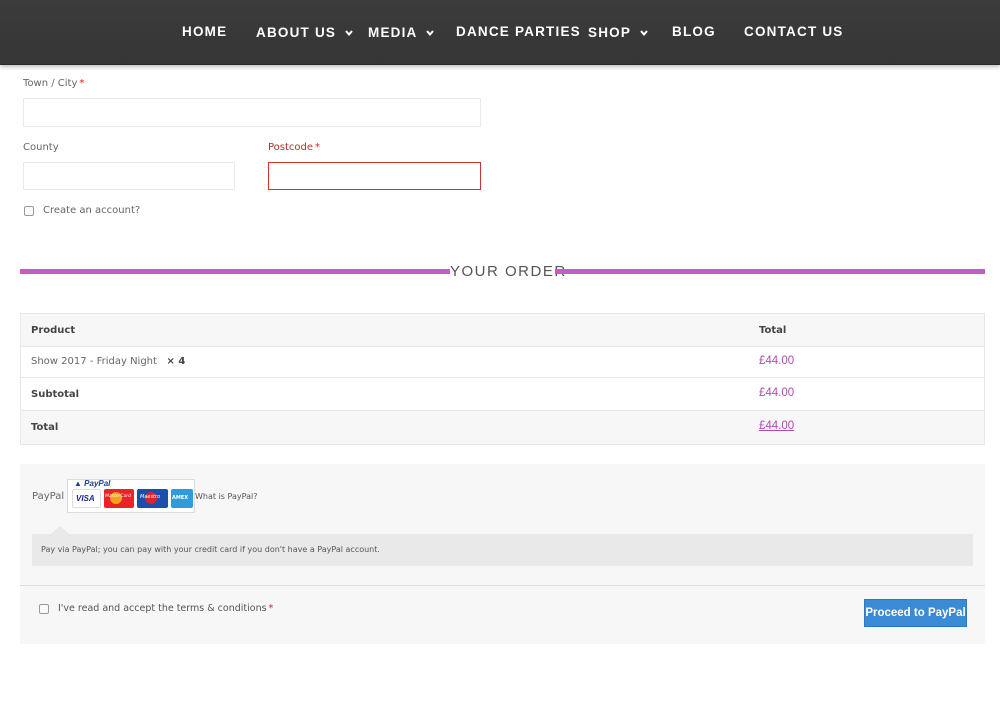  Describe the element at coordinates (502, 330) in the screenshot. I see `table-header-row: Product Total` at that location.